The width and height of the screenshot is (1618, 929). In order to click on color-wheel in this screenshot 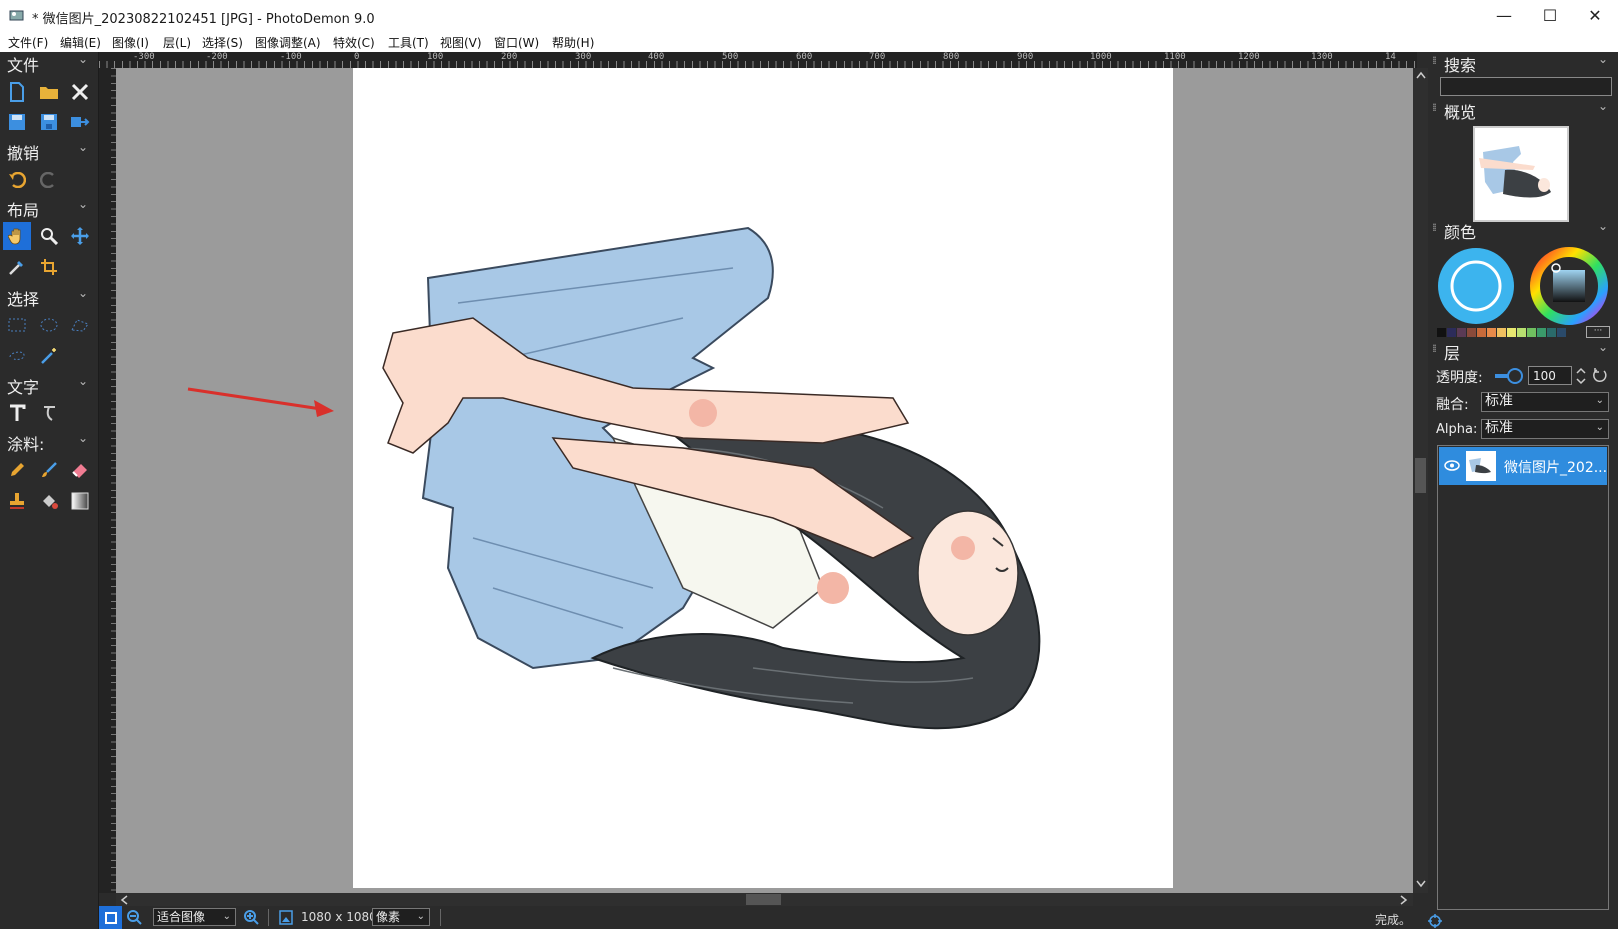, I will do `click(1569, 286)`.